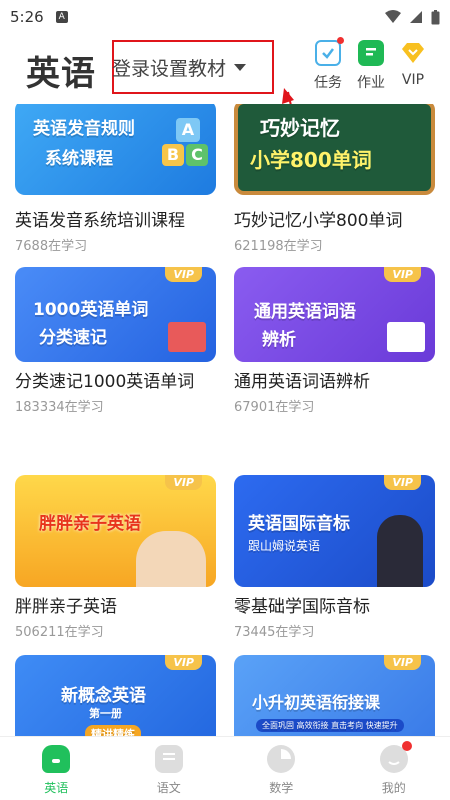  I want to click on thumbnail-subtitle: 第一册, so click(105, 713).